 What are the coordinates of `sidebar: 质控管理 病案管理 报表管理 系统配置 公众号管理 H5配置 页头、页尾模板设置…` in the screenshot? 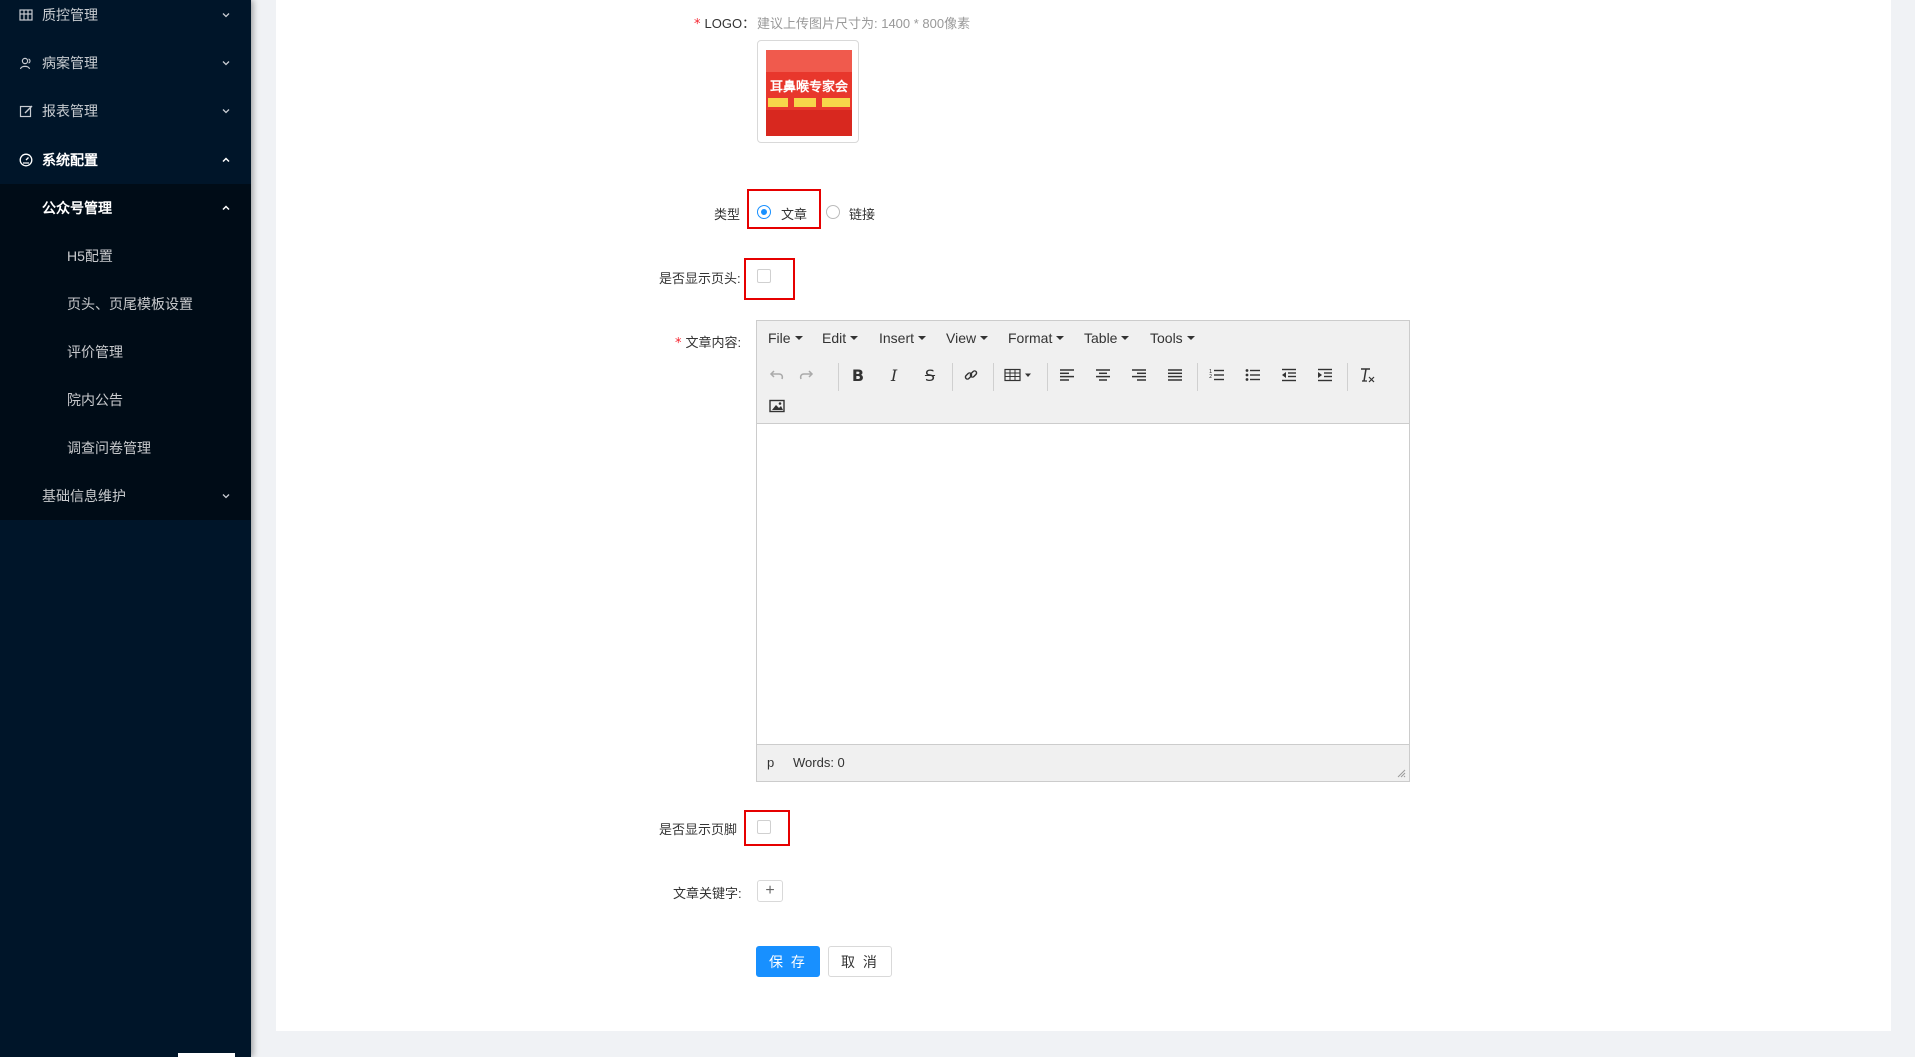 It's located at (125, 528).